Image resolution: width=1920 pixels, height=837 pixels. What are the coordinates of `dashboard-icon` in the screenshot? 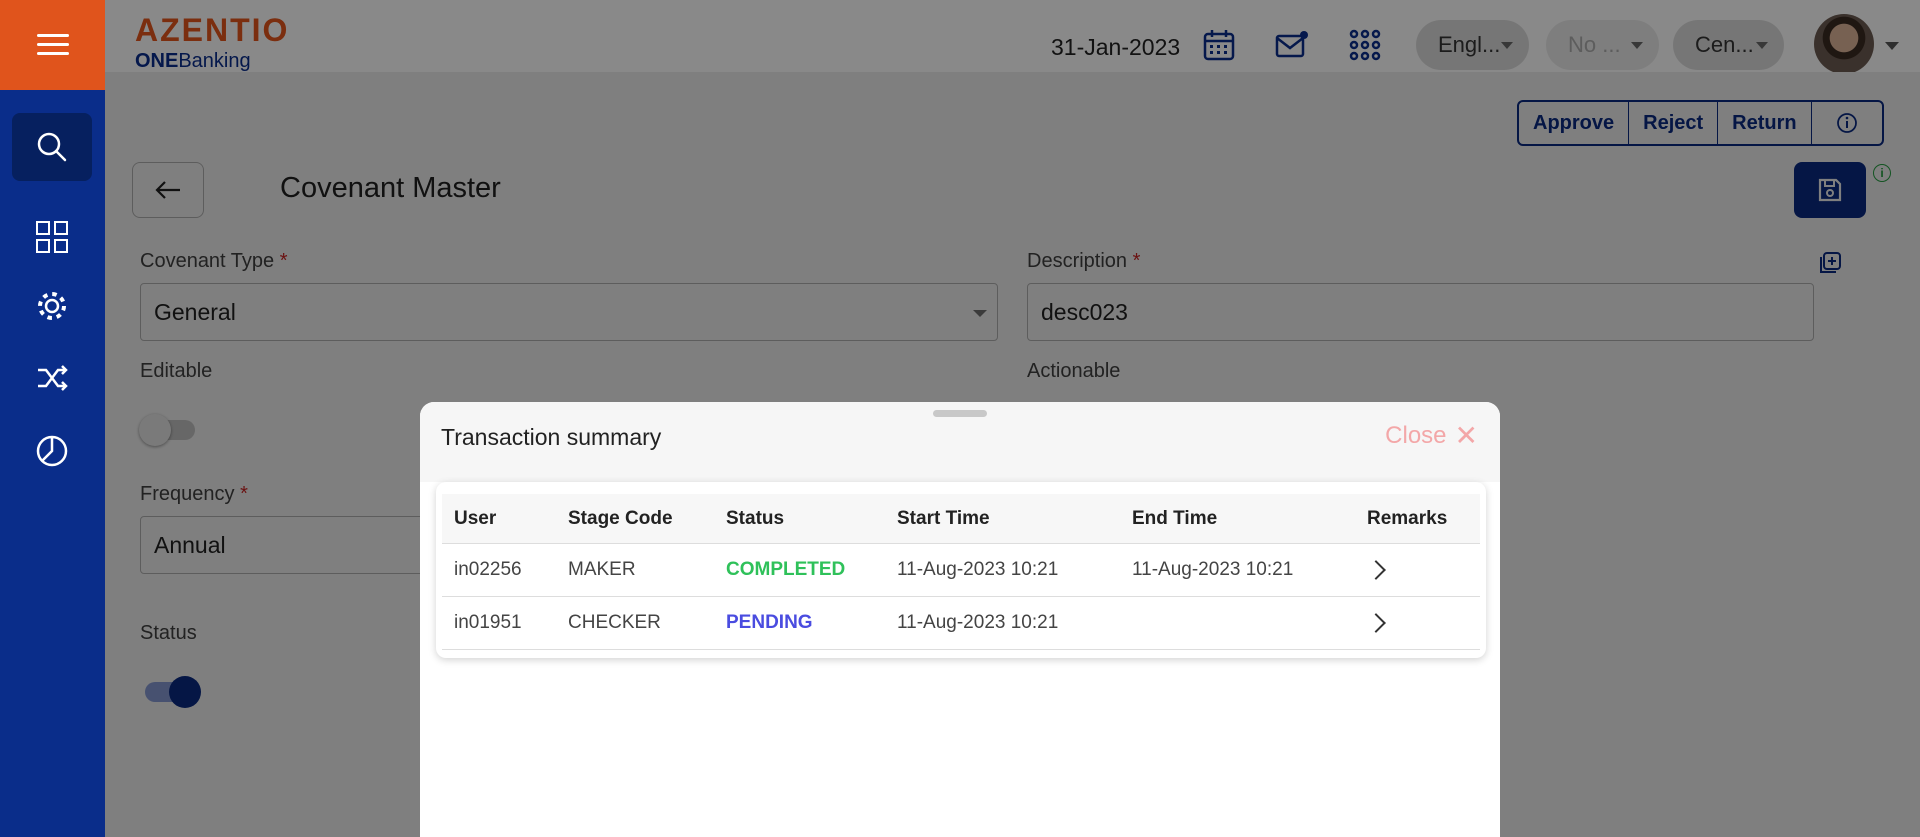 It's located at (52, 237).